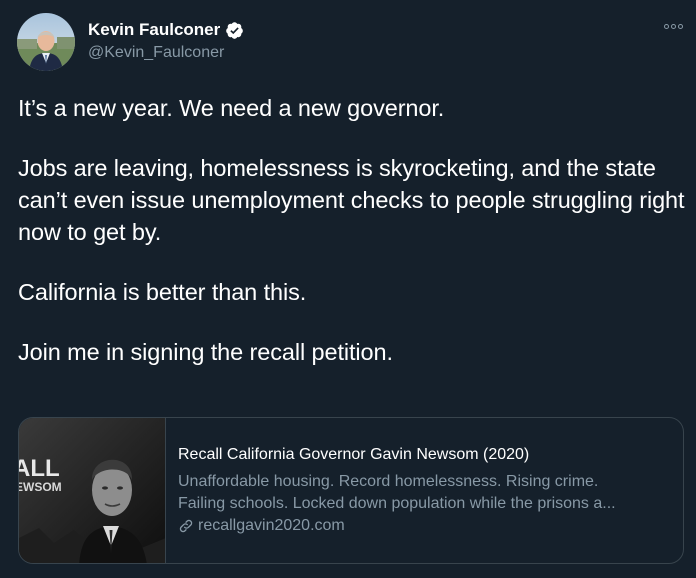 This screenshot has width=696, height=578. I want to click on more-options-icon, so click(673, 26).